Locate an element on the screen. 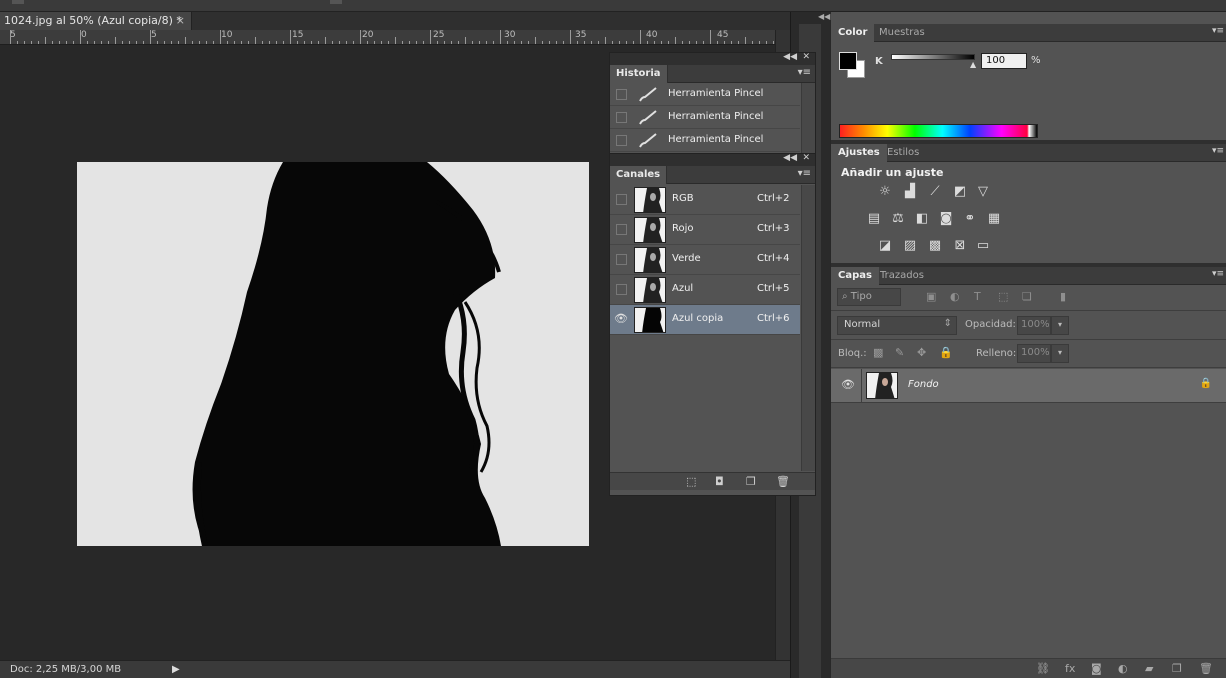  channel-row: RGB Ctrl+2 is located at coordinates (705, 200).